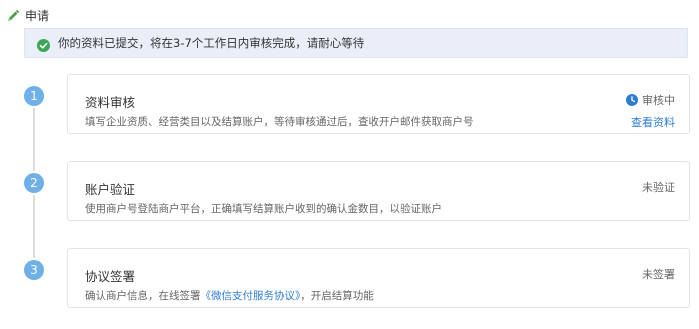 This screenshot has height=329, width=699. I want to click on step-description: 确认商户信息，在线签署《微信支付服务协议》，开启结算功能, so click(229, 295).